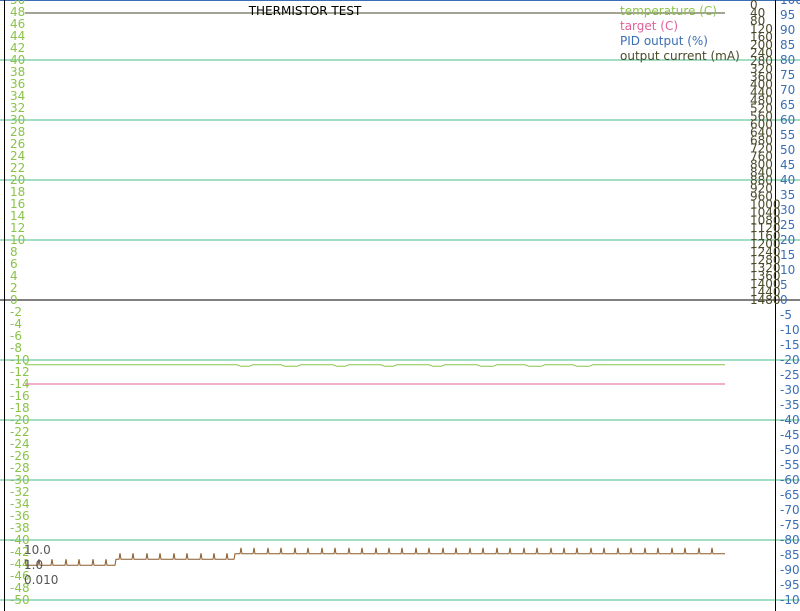  I want to click on pid-tick-label: 90, so click(787, 30).